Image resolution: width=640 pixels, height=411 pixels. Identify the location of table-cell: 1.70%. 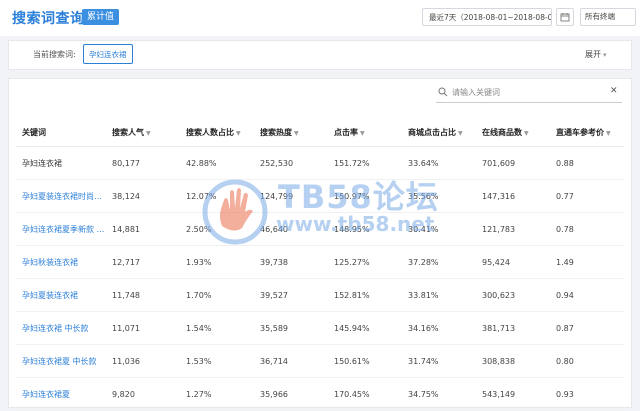
(217, 295).